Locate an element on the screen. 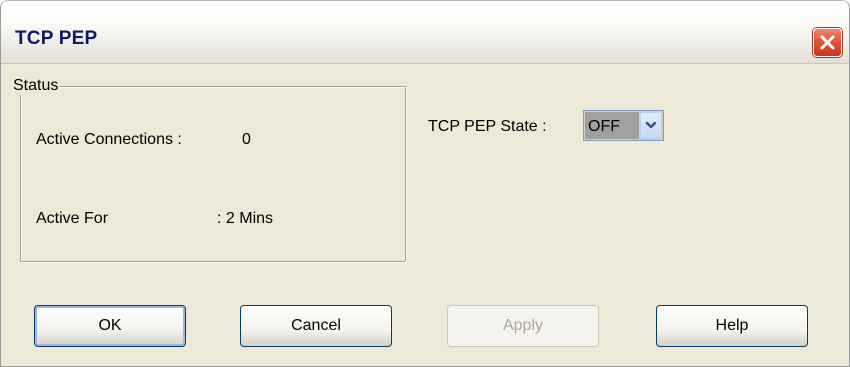 This screenshot has height=367, width=850. chevron-down-icon is located at coordinates (651, 126).